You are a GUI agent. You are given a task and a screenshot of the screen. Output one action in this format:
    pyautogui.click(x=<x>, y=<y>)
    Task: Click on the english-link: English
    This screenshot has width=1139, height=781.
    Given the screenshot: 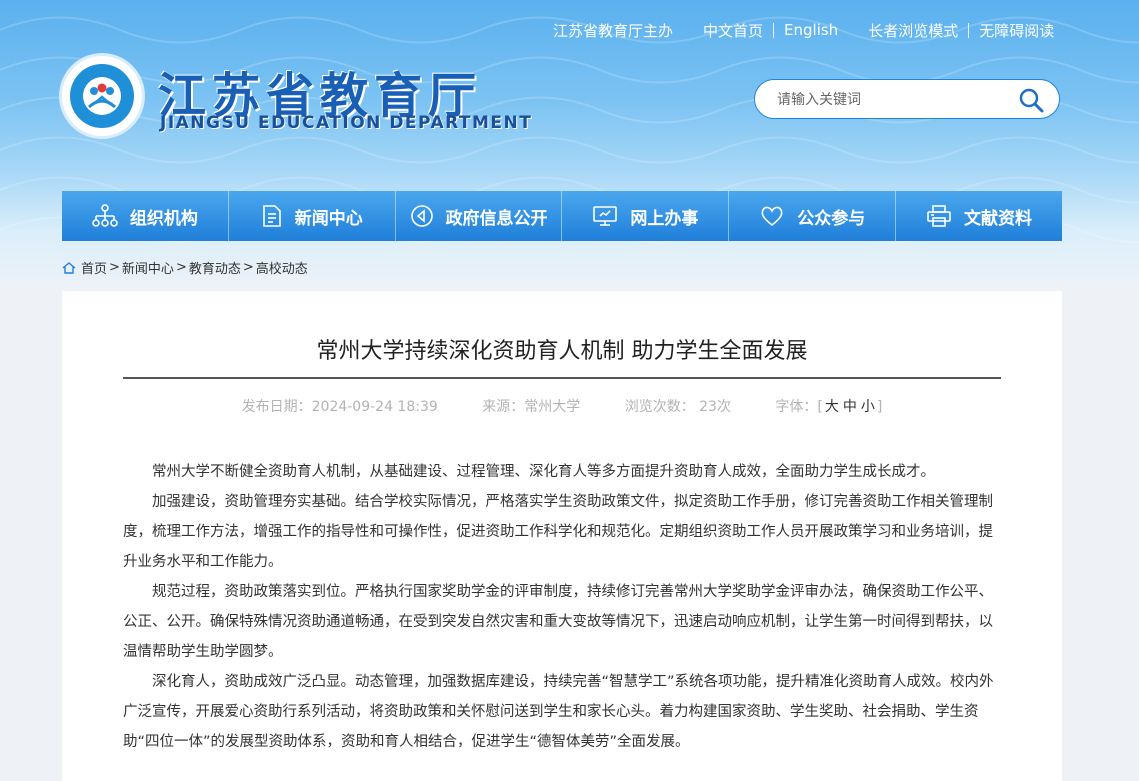 What is the action you would take?
    pyautogui.click(x=811, y=30)
    